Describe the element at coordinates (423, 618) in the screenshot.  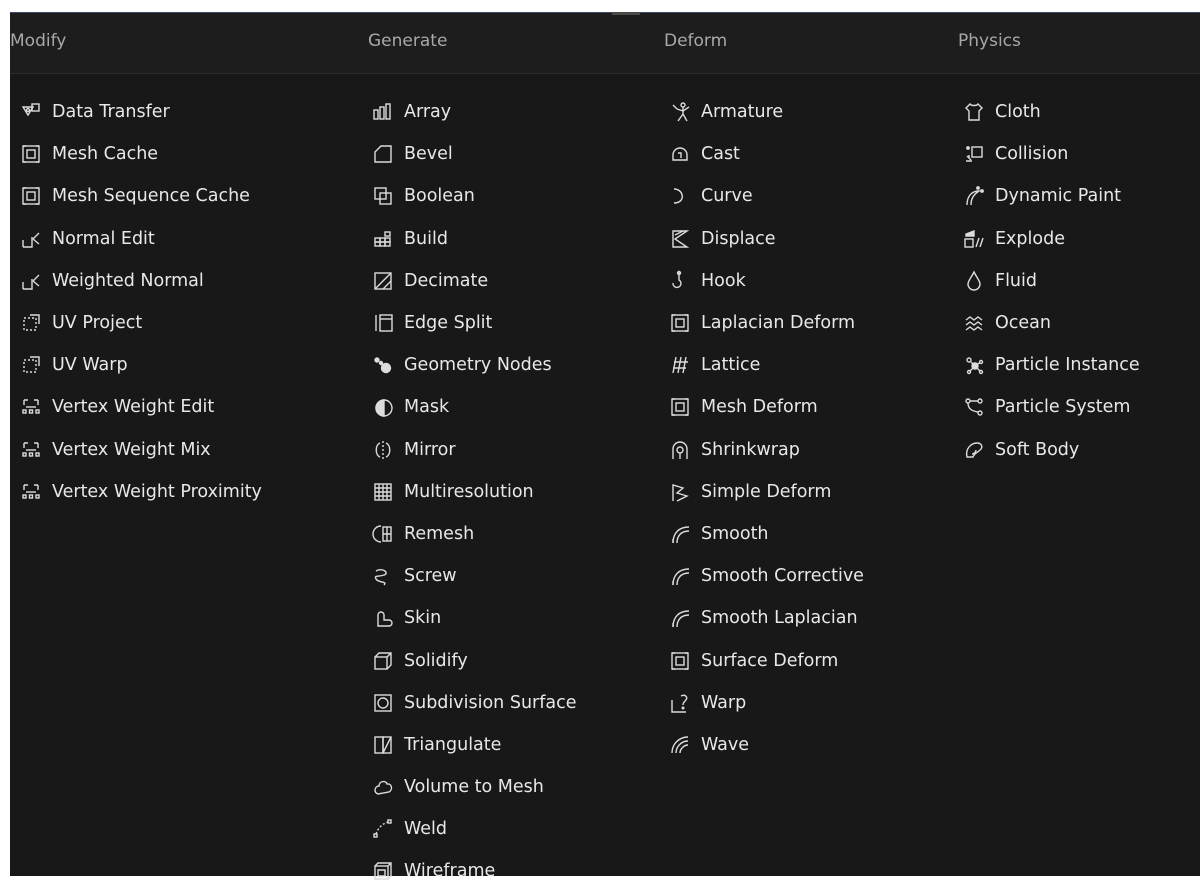
I see `menu-item-label: Skin` at that location.